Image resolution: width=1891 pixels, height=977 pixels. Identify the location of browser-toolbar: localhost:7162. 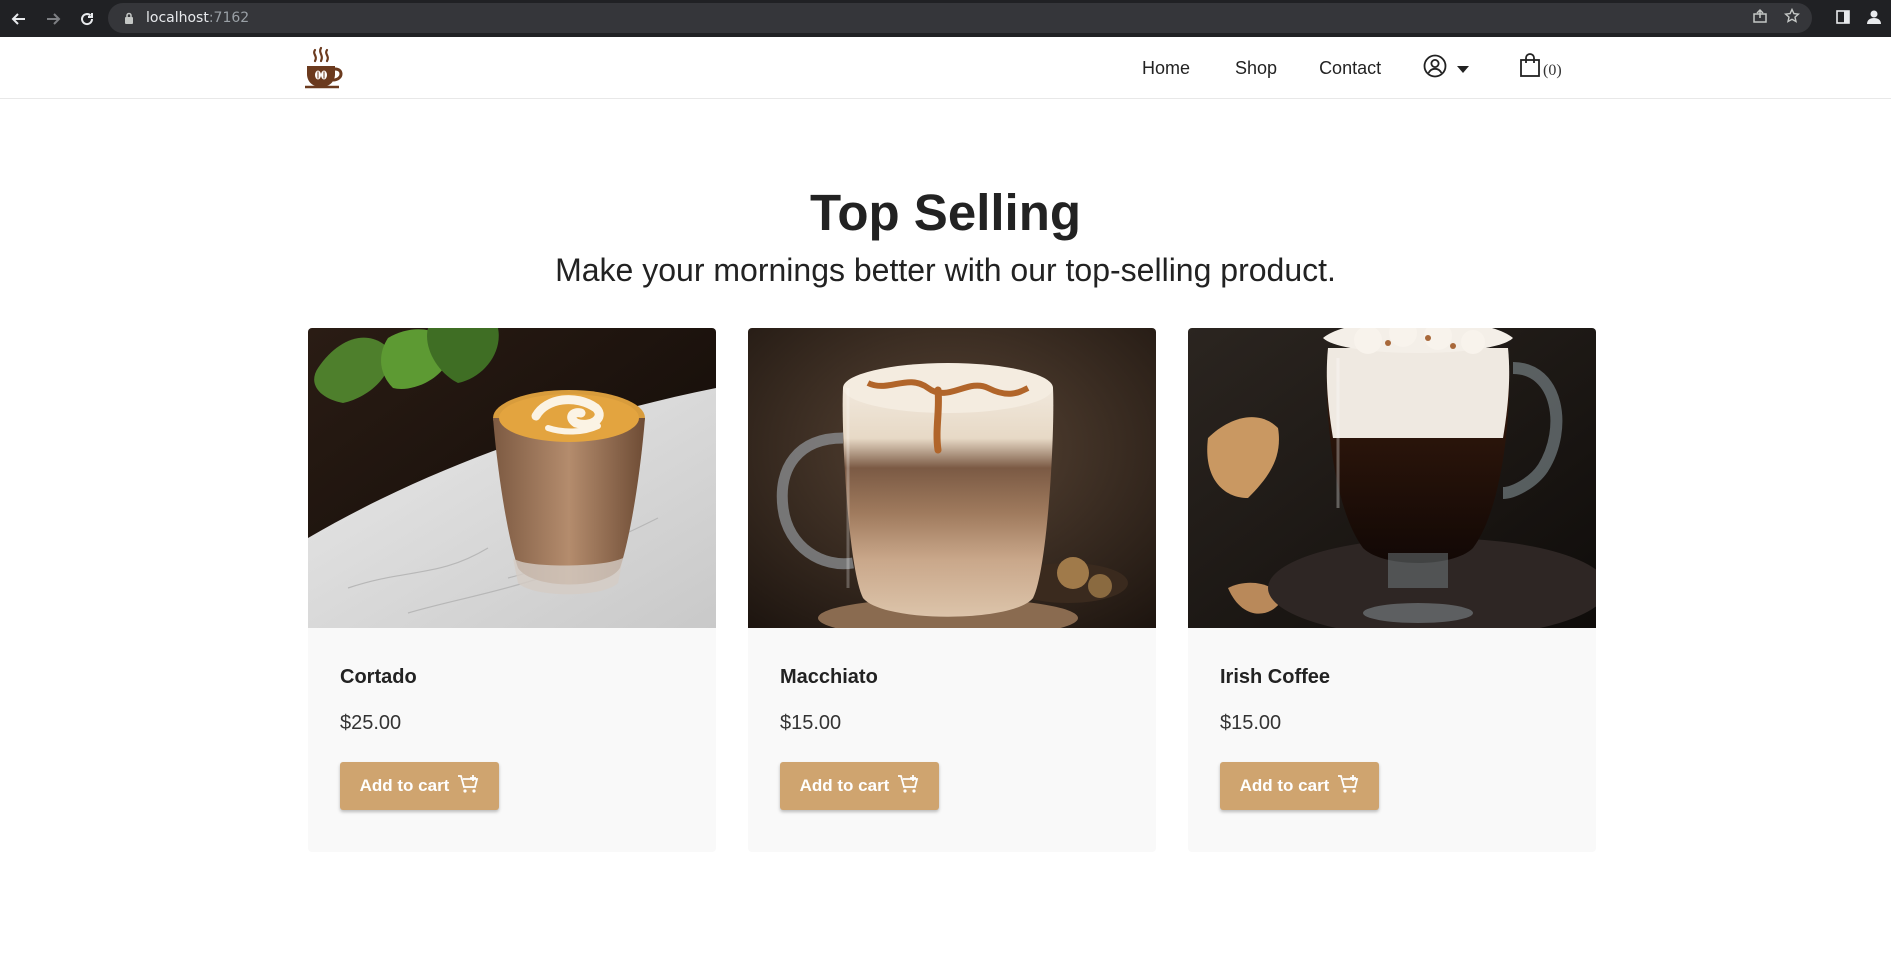
(945, 18).